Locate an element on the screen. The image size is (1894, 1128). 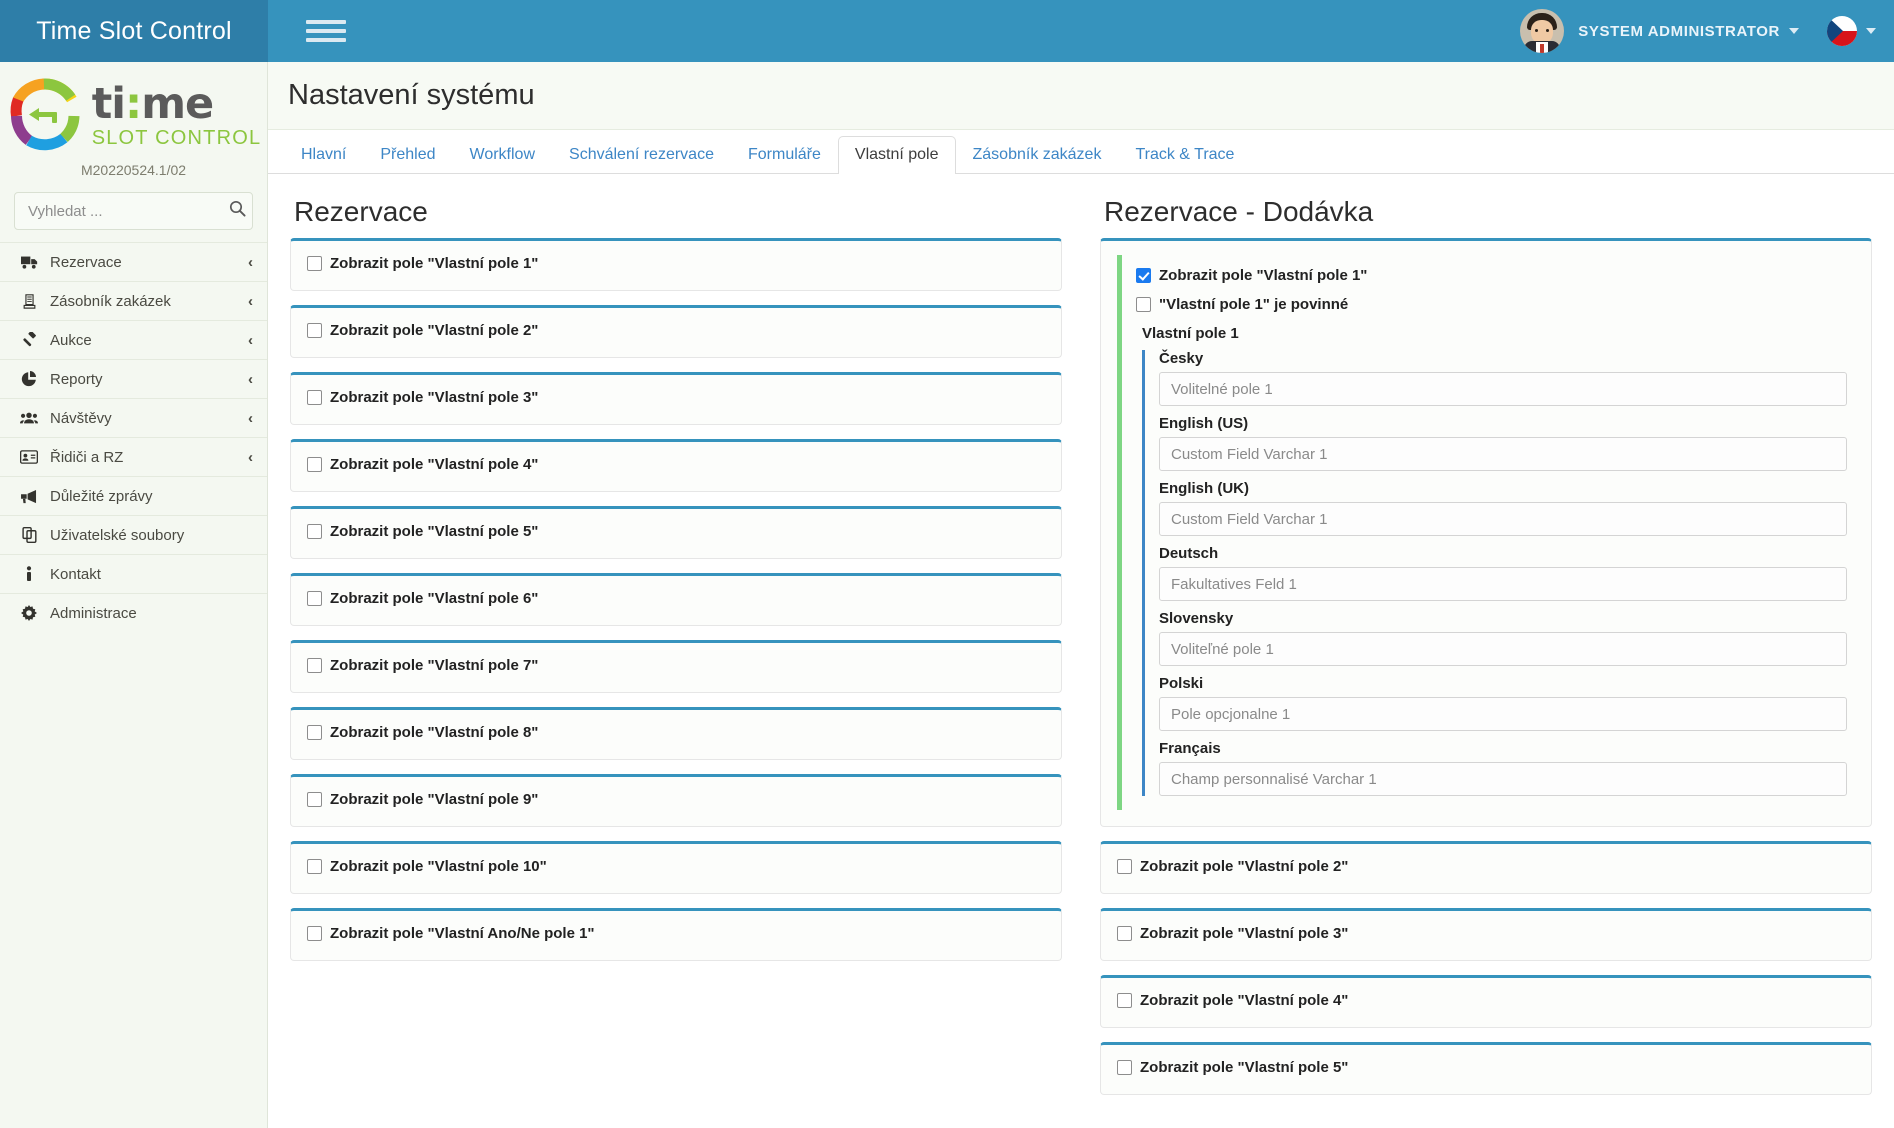
language-menu is located at coordinates (1851, 31).